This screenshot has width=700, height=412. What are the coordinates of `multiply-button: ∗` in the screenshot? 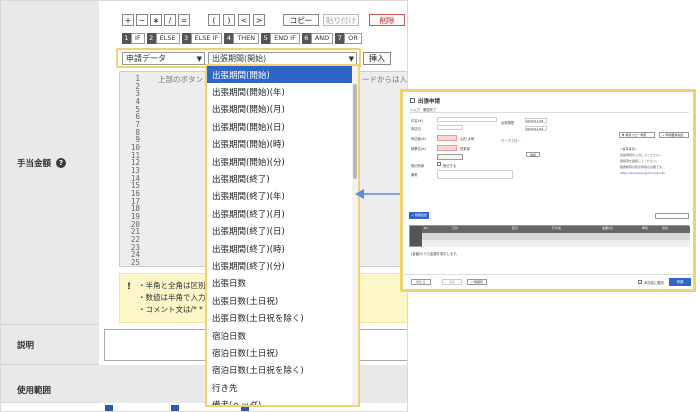 It's located at (156, 20).